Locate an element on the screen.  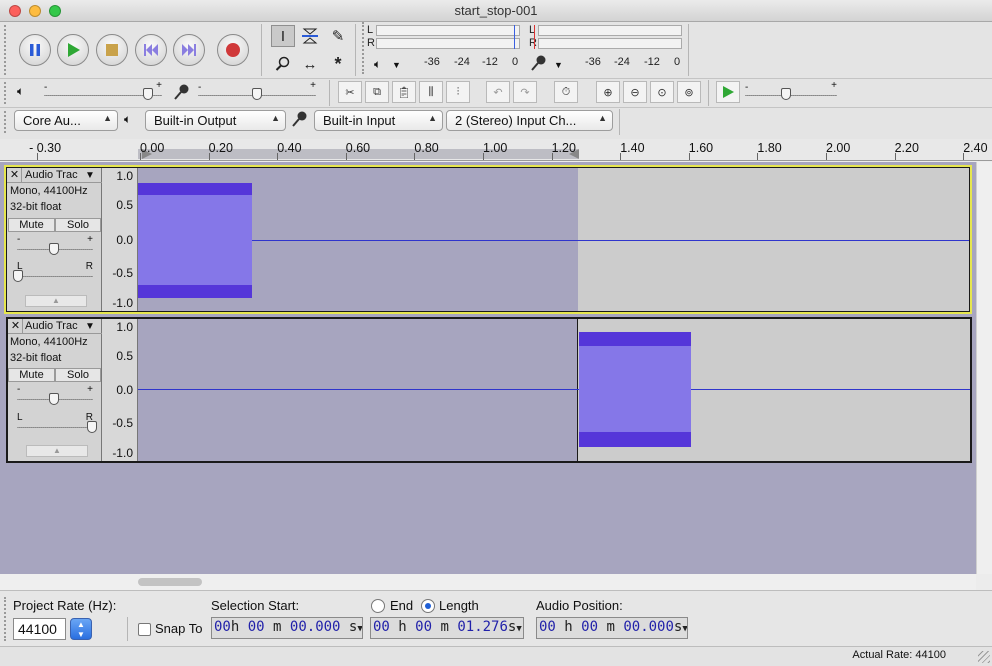
redo-button: ↷ is located at coordinates (525, 92).